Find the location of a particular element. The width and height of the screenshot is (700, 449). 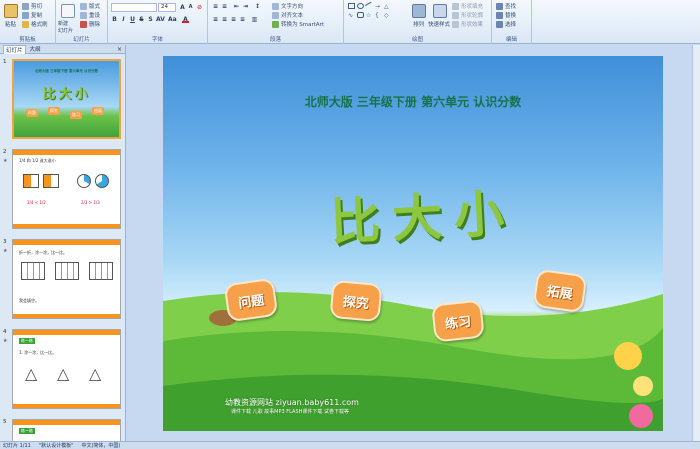

brace-shape-icon: { is located at coordinates (378, 15).